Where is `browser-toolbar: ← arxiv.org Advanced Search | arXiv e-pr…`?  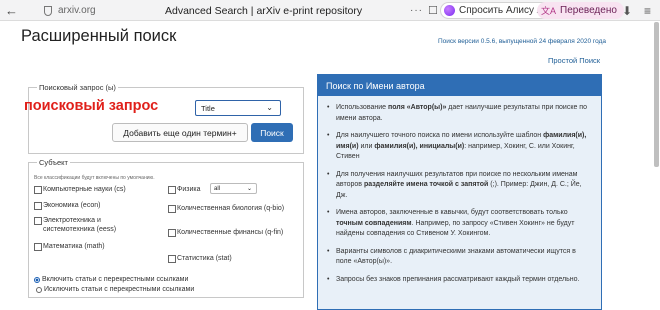 browser-toolbar: ← arxiv.org Advanced Search | arXiv e-pr… is located at coordinates (330, 10).